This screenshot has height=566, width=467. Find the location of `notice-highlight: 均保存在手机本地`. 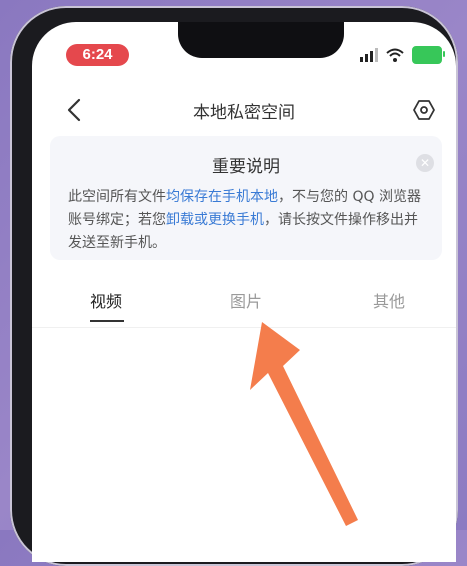

notice-highlight: 均保存在手机本地 is located at coordinates (222, 197).